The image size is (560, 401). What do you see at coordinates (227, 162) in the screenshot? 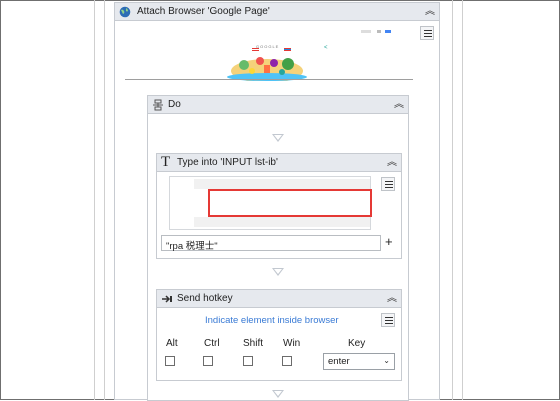
I see `type-into-title: Type into 'INPUT lst-ib'` at bounding box center [227, 162].